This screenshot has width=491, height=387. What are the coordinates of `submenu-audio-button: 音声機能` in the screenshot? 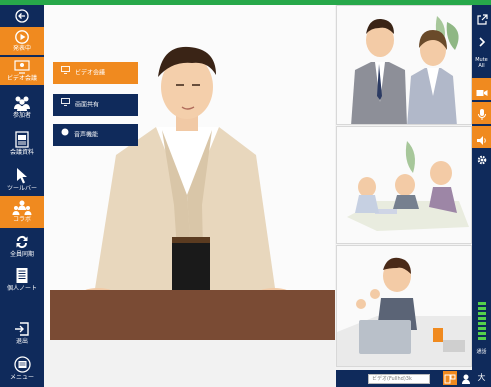 It's located at (95, 135).